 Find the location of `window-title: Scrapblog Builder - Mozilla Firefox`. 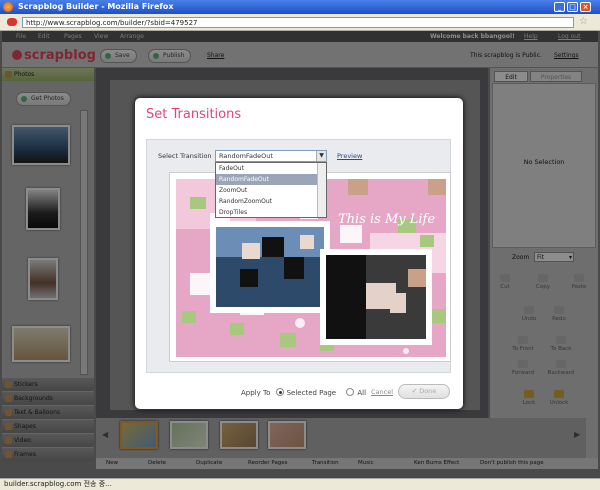

window-title: Scrapblog Builder - Mozilla Firefox is located at coordinates (96, 6).